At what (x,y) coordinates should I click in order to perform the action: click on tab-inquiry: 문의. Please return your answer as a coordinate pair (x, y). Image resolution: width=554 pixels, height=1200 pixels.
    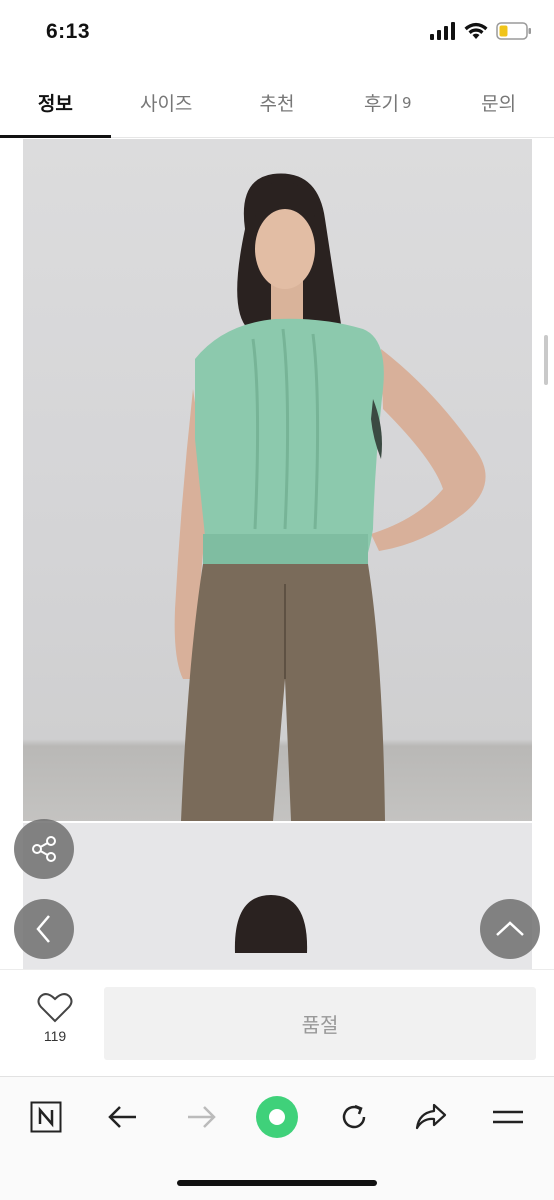
    Looking at the image, I should click on (498, 102).